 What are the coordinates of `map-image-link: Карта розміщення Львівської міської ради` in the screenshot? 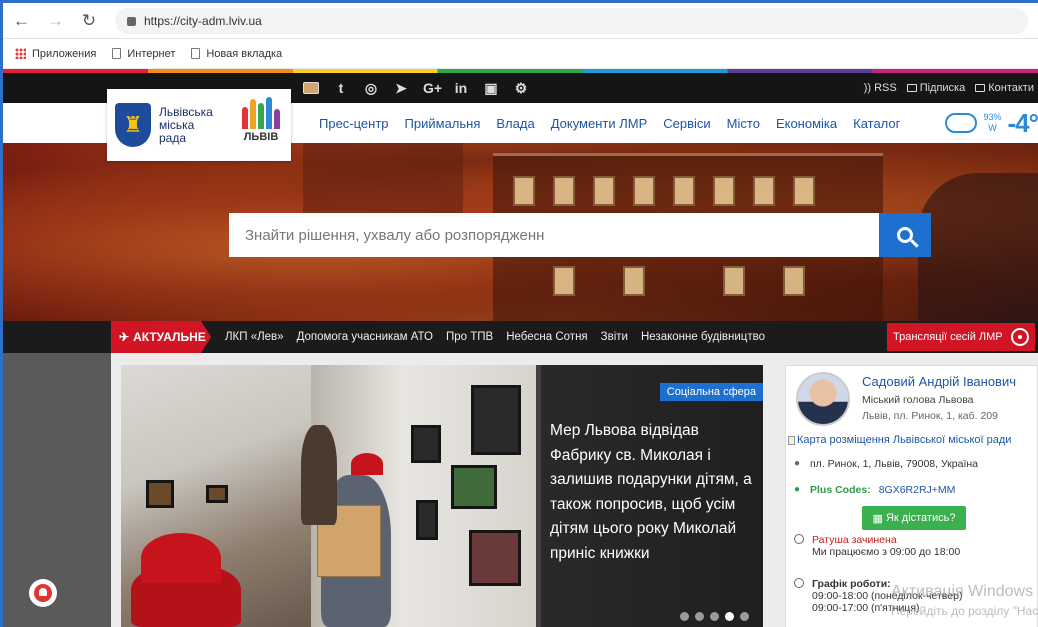 It's located at (899, 440).